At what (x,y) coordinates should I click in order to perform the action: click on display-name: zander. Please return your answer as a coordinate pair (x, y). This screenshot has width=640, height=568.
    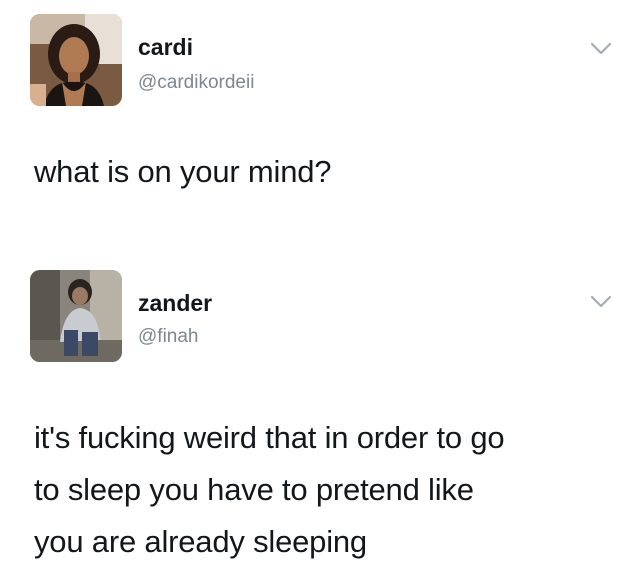
    Looking at the image, I should click on (175, 303).